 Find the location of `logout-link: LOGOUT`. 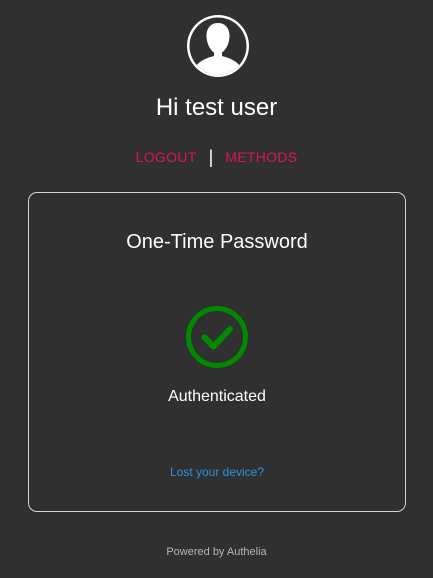

logout-link: LOGOUT is located at coordinates (166, 157).